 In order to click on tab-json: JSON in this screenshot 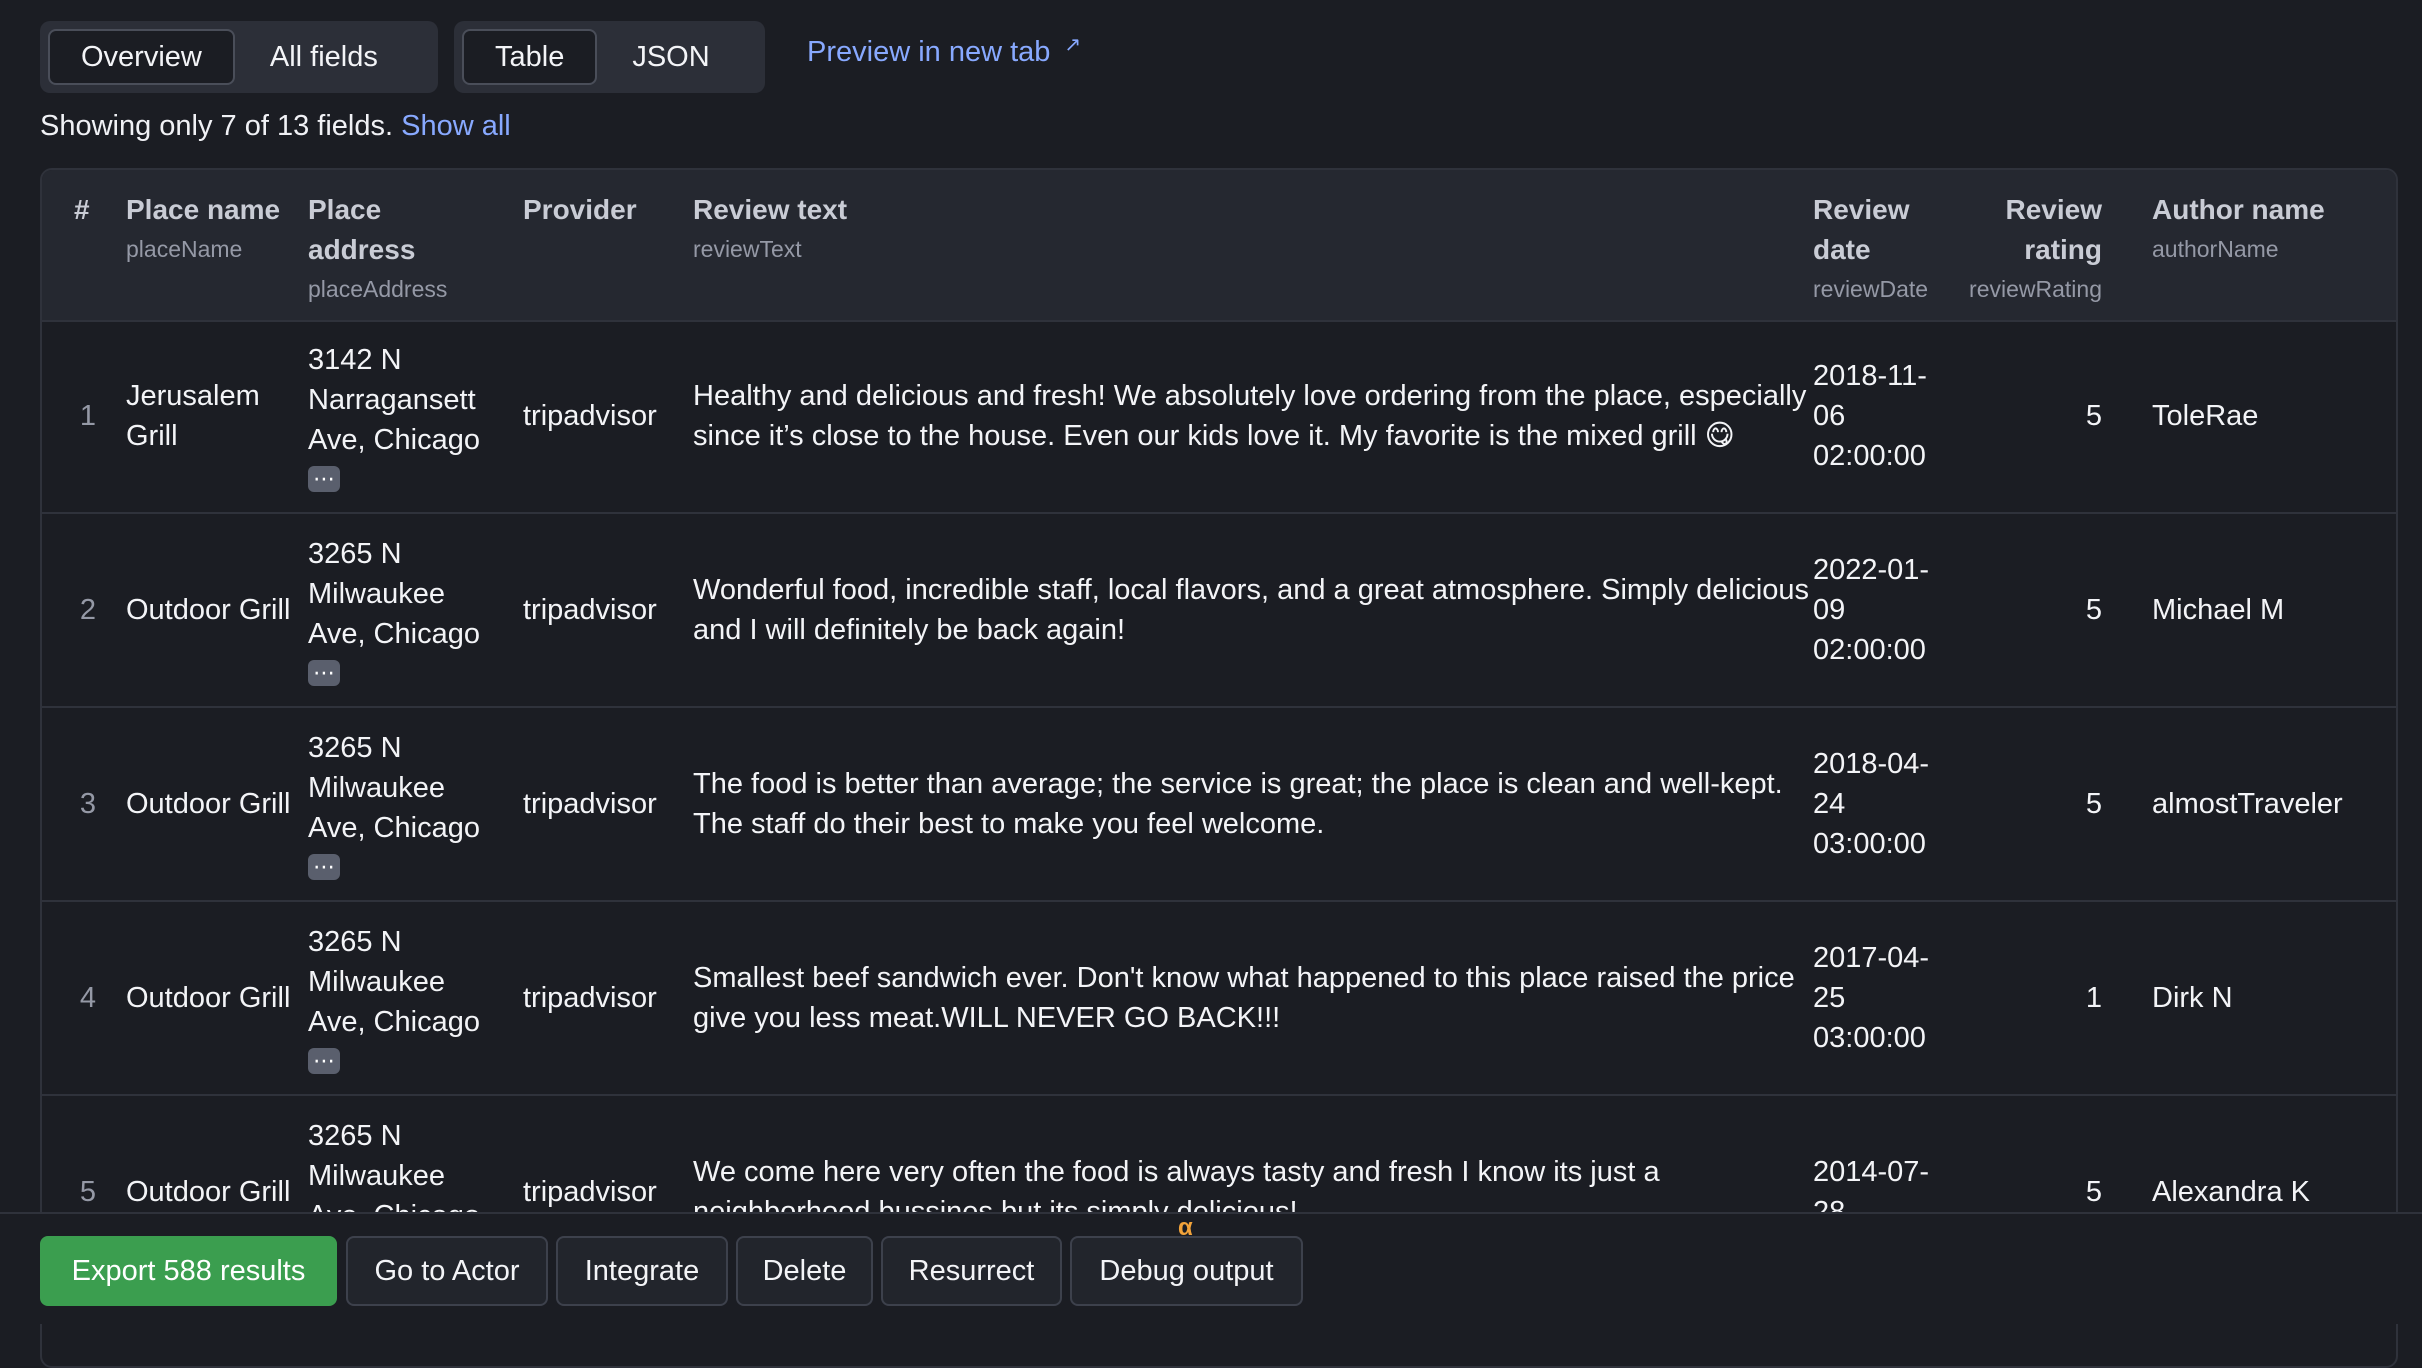, I will do `click(670, 57)`.